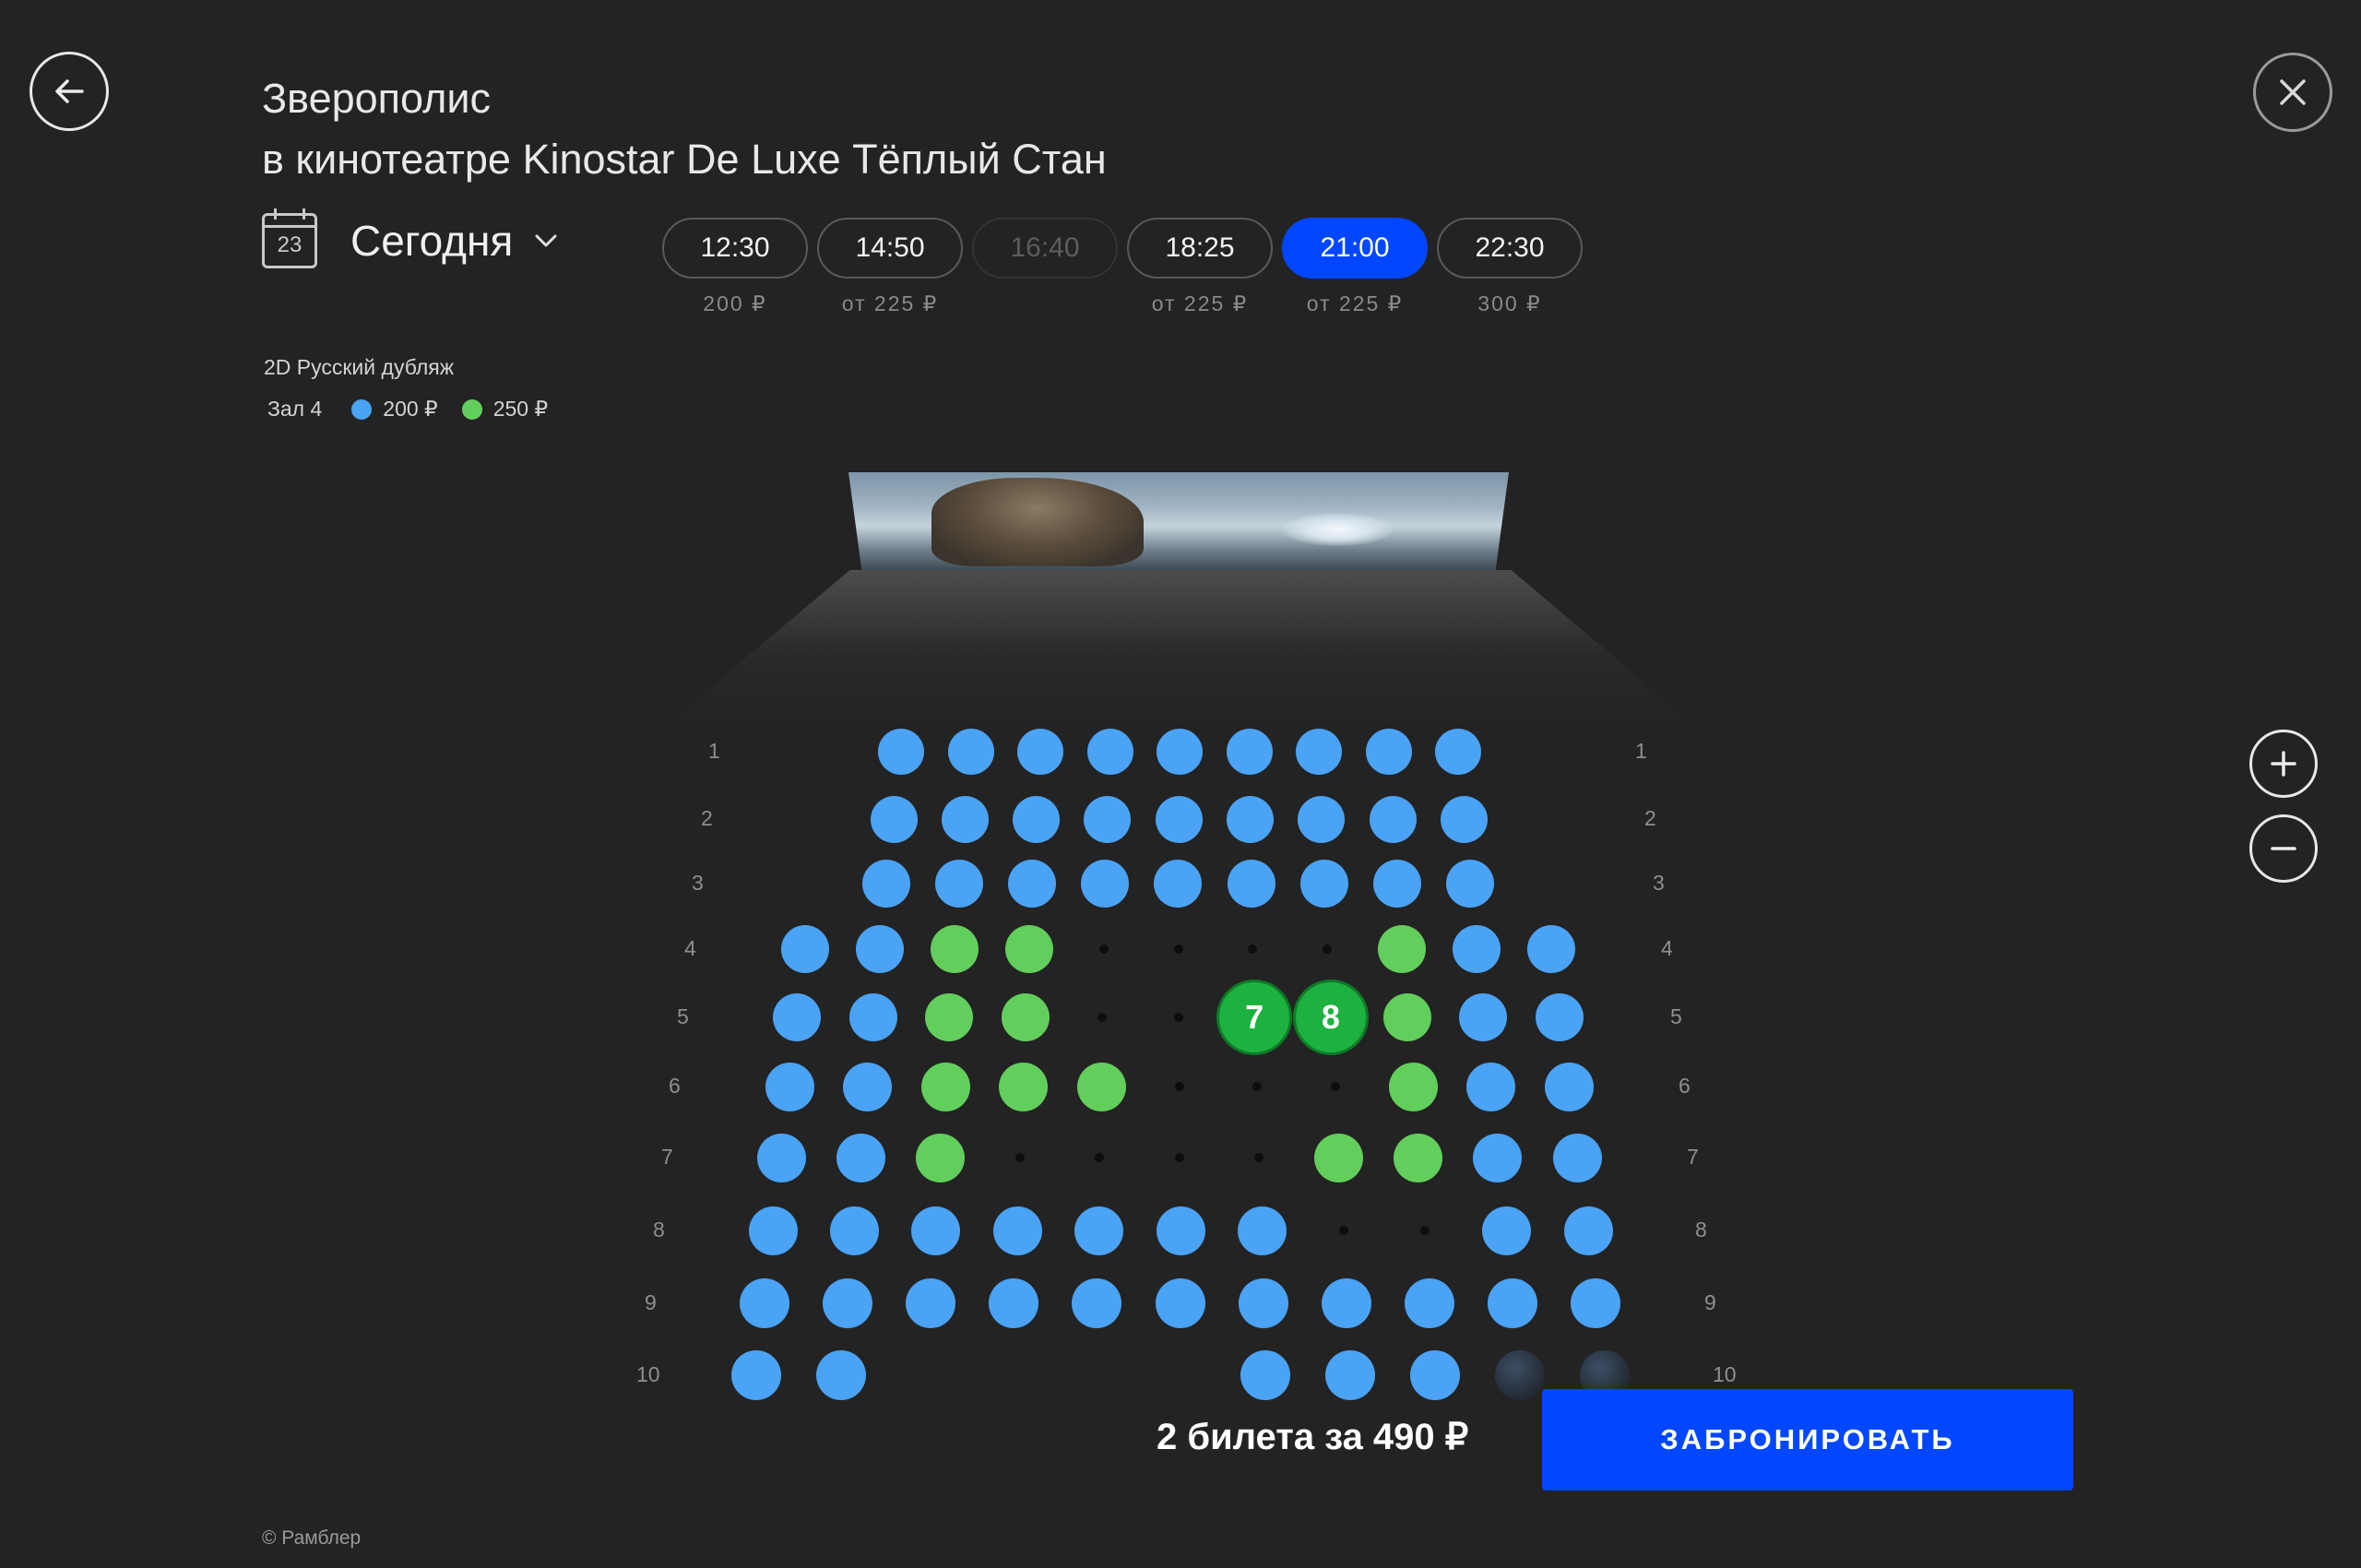 Image resolution: width=2361 pixels, height=1568 pixels. I want to click on zoom-out-button, so click(2283, 848).